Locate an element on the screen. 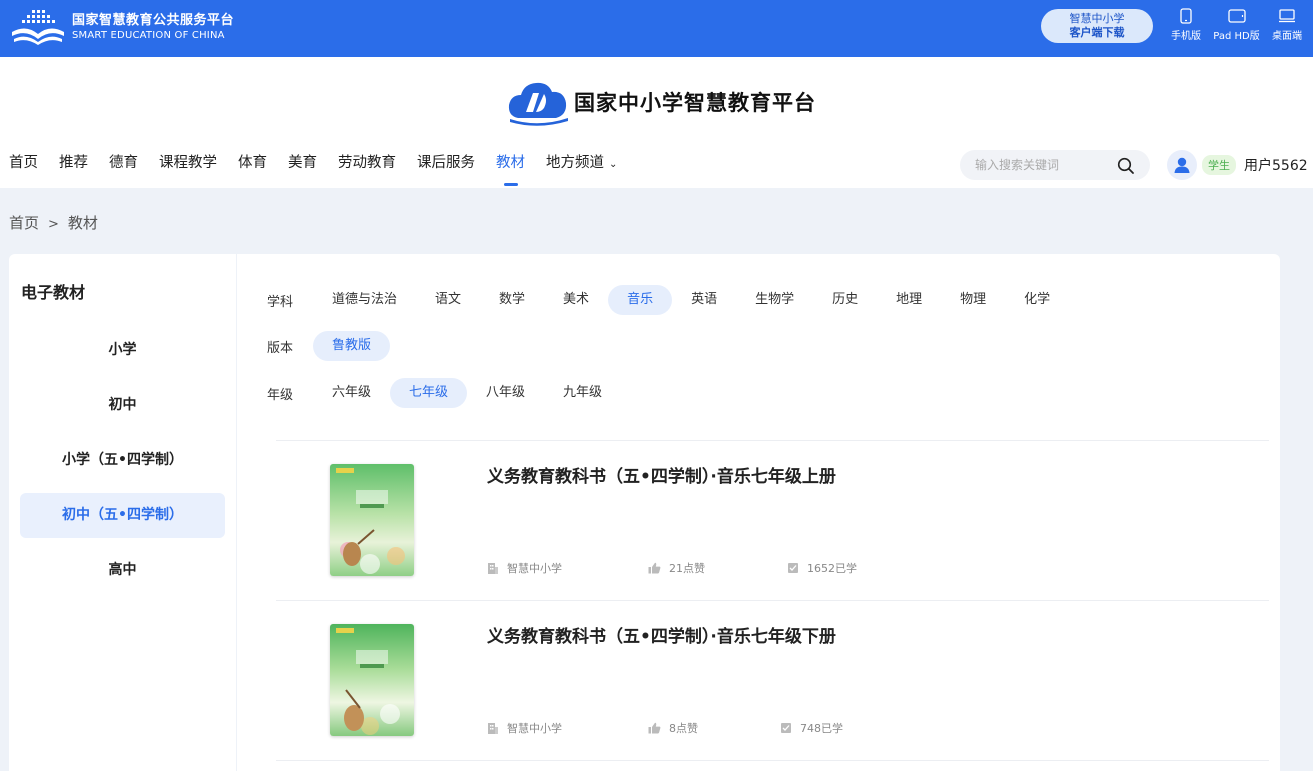  breadcrumb-home: 首页 is located at coordinates (24, 223).